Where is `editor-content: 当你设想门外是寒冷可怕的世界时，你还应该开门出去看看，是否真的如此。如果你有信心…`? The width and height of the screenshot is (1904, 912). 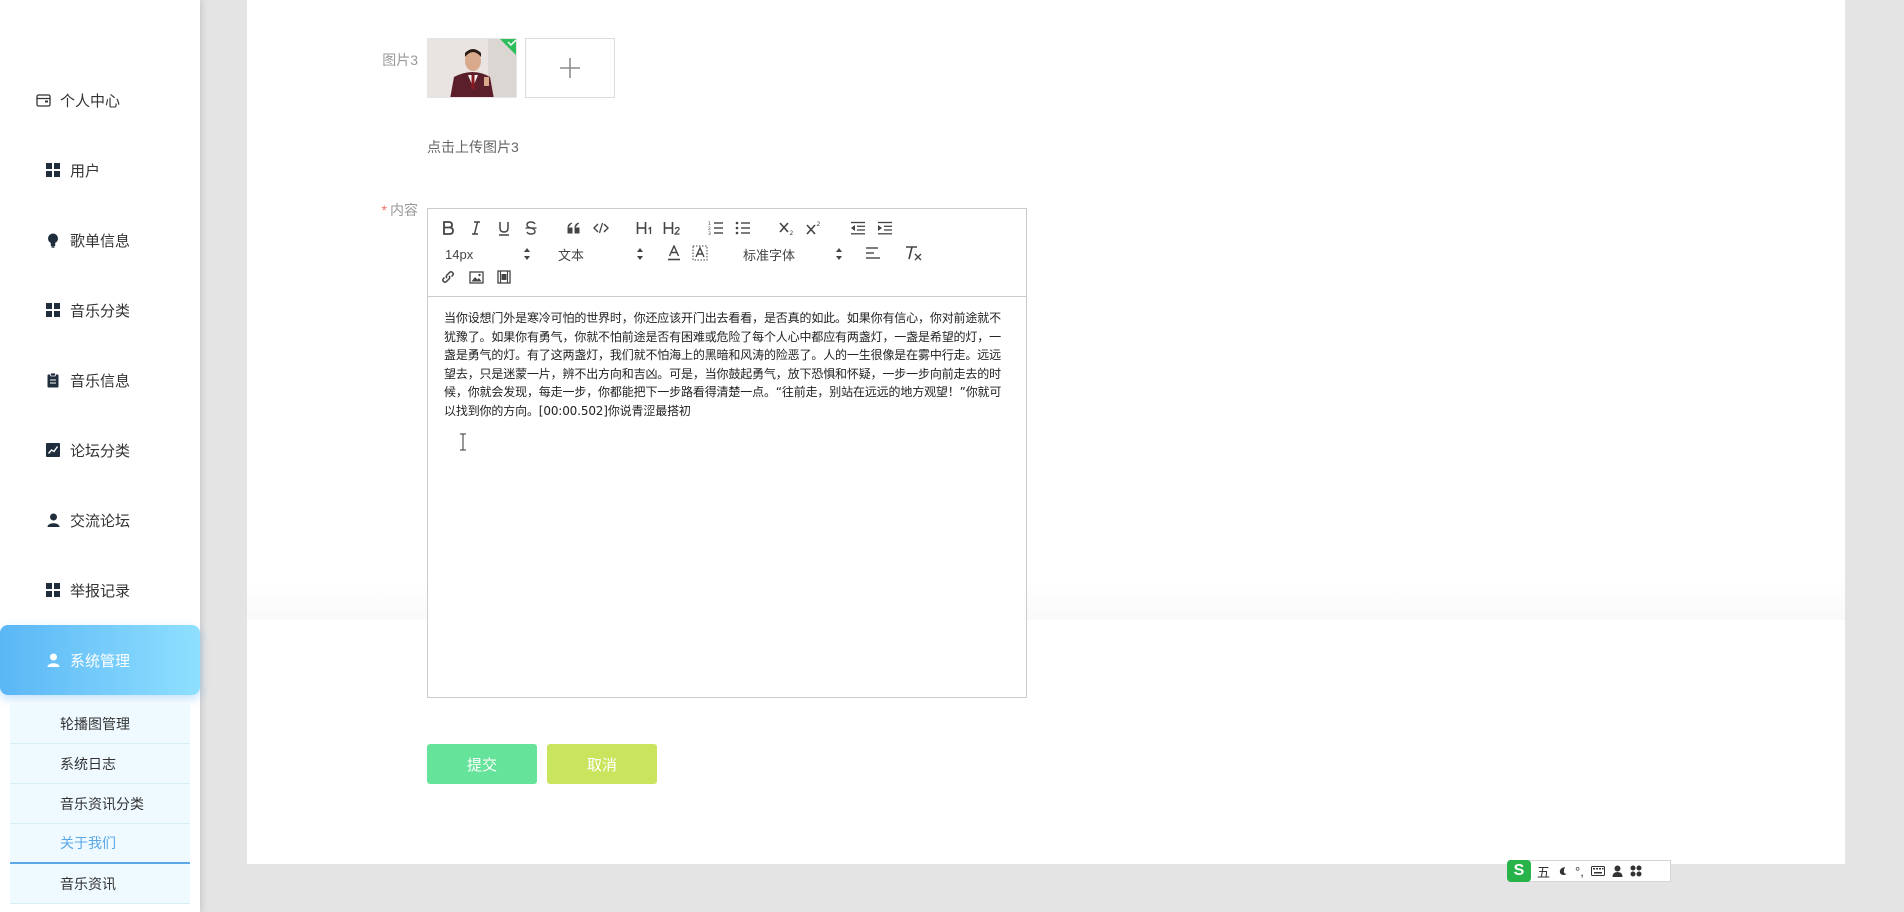
editor-content: 当你设想门外是寒冷可怕的世界时，你还应该开门出去看看，是否真的如此。如果你有信心… is located at coordinates (726, 364).